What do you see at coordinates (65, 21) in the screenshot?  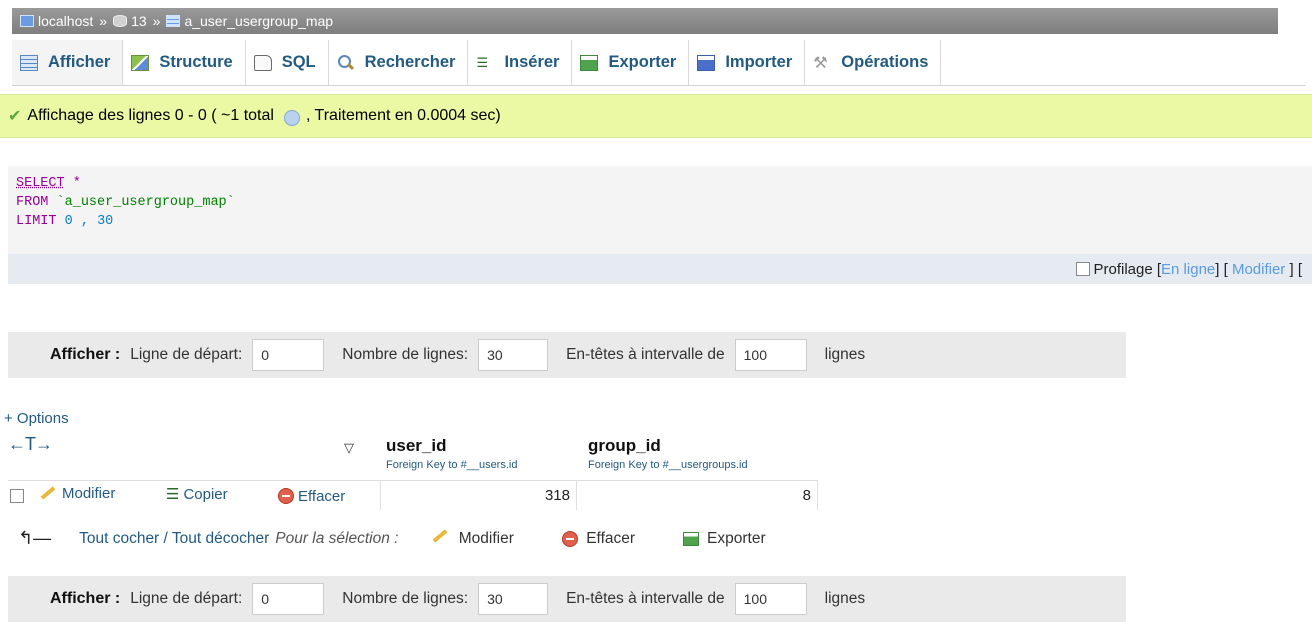 I see `breadcrumb-server-label: localhost` at bounding box center [65, 21].